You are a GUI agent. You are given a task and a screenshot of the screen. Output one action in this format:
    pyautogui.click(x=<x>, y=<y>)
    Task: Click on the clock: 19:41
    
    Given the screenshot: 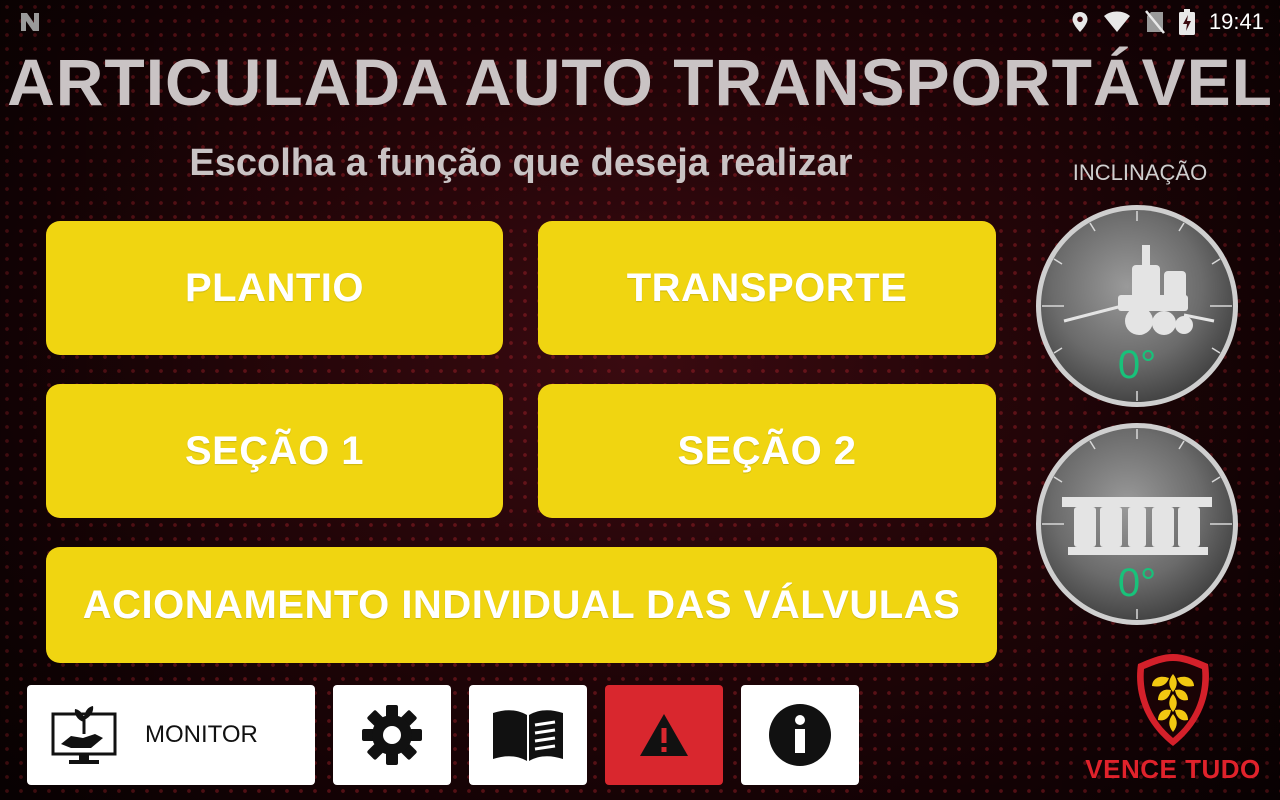 What is the action you would take?
    pyautogui.click(x=1236, y=21)
    